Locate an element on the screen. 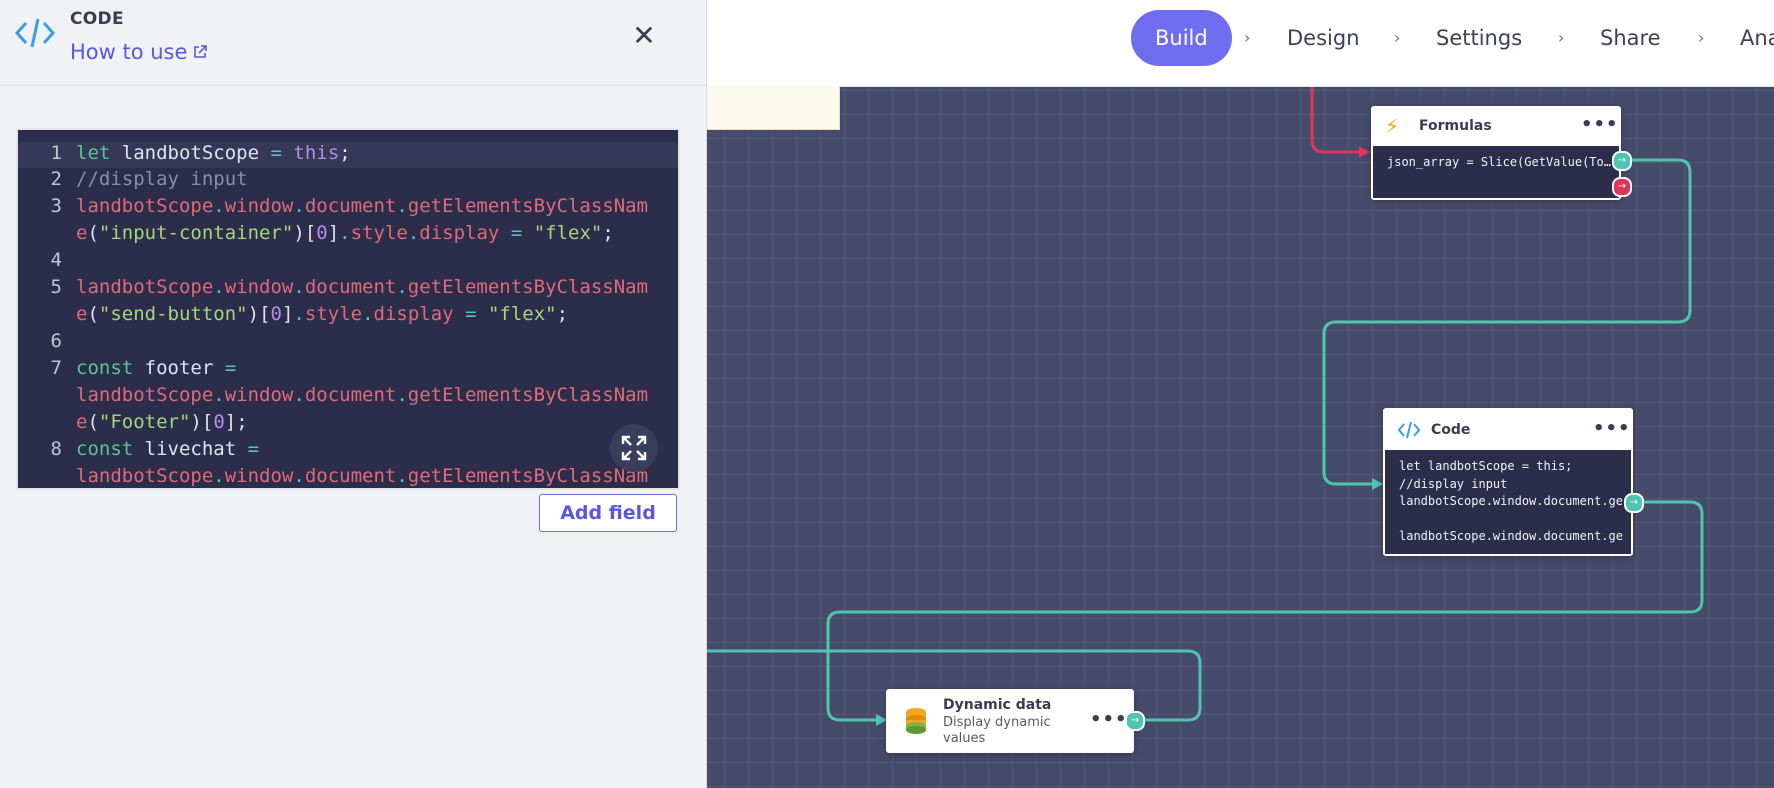 This screenshot has height=788, width=1774. nav-tab-build: Build is located at coordinates (1181, 38).